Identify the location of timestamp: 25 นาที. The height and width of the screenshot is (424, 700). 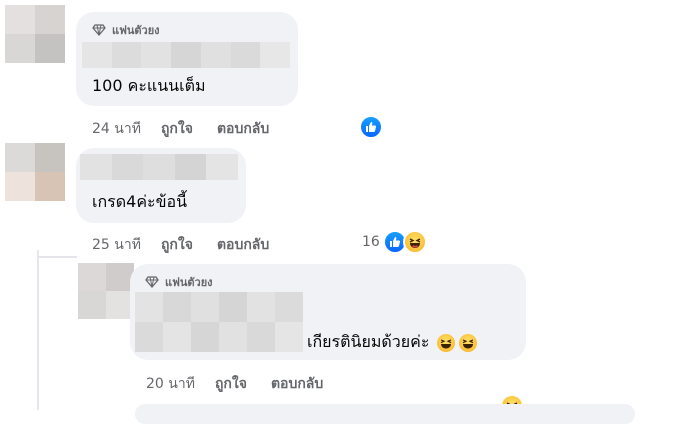
(116, 245).